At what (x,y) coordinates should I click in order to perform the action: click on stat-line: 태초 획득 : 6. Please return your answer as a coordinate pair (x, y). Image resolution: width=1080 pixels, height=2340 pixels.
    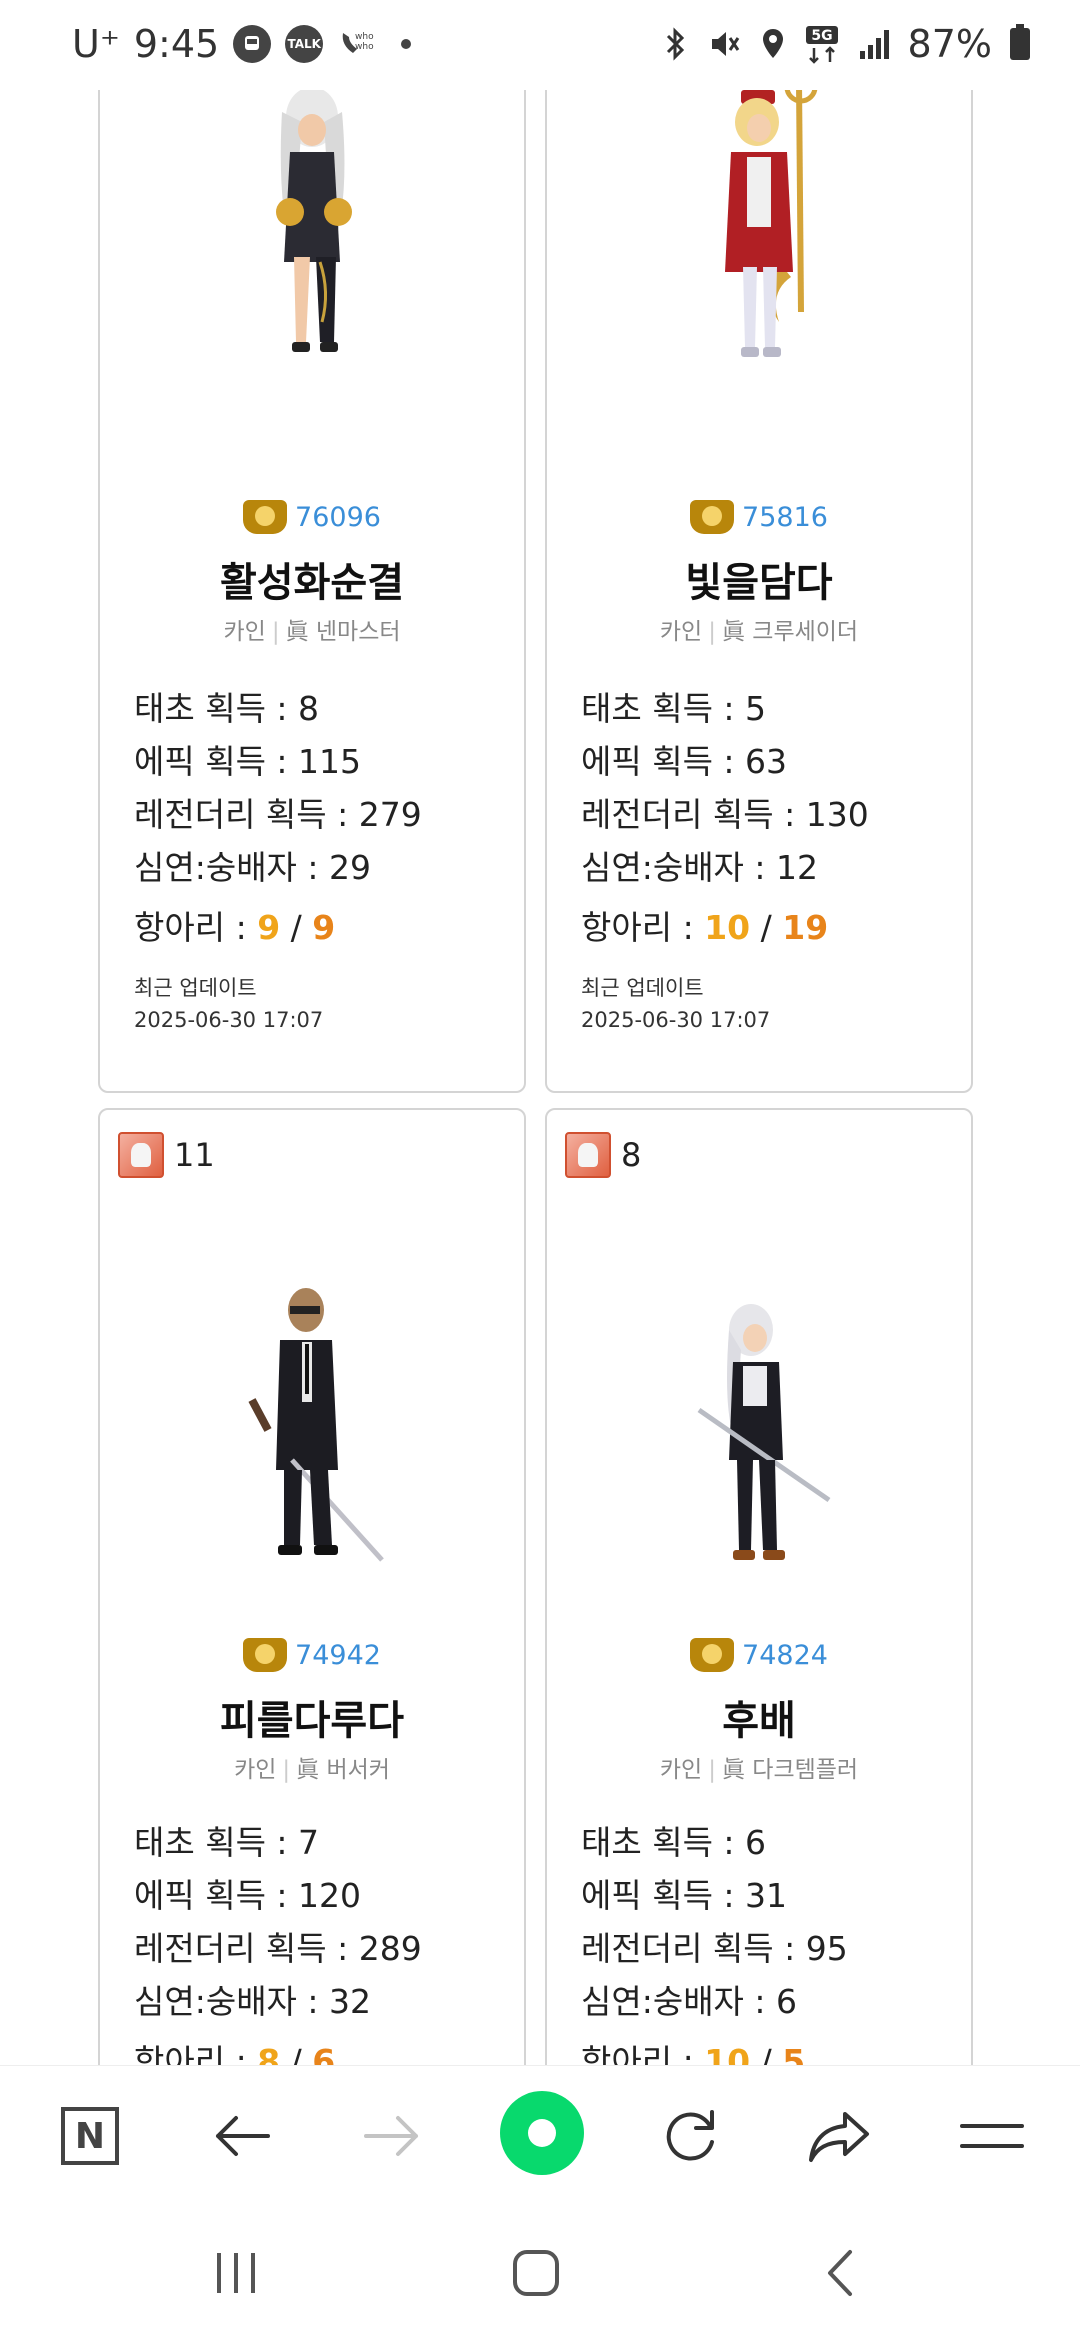
    Looking at the image, I should click on (674, 1842).